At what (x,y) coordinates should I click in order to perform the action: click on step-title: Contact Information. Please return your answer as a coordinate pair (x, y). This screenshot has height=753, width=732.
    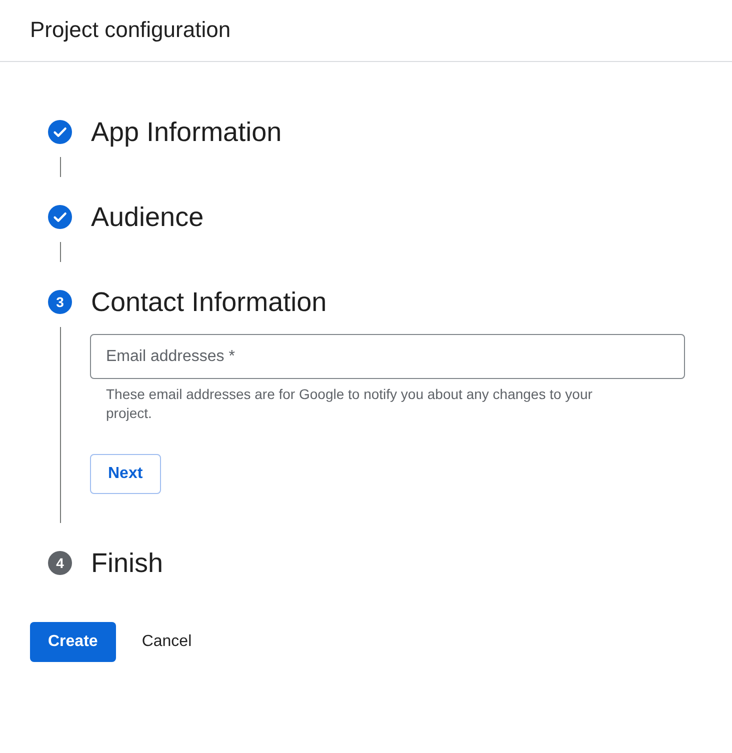
    Looking at the image, I should click on (209, 302).